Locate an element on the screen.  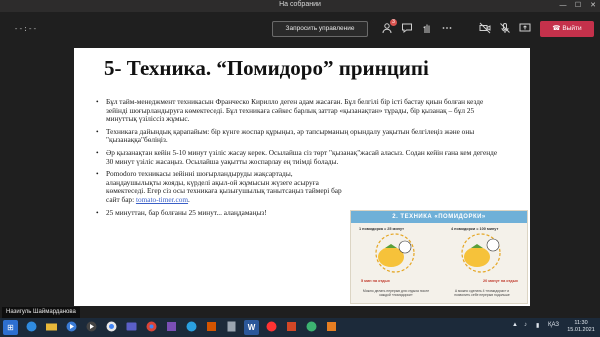
camera-off-icon is located at coordinates (485, 29).